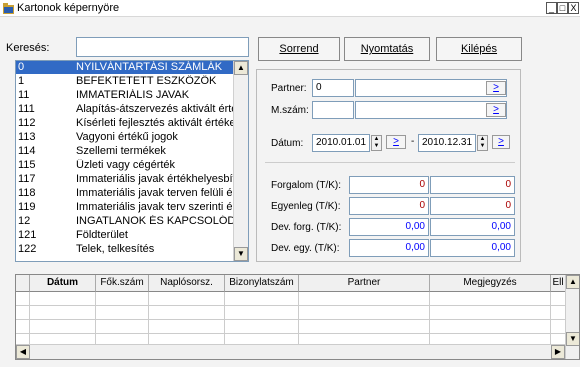 This screenshot has height=367, width=580. Describe the element at coordinates (479, 49) in the screenshot. I see `exit-button: Kilépés` at that location.